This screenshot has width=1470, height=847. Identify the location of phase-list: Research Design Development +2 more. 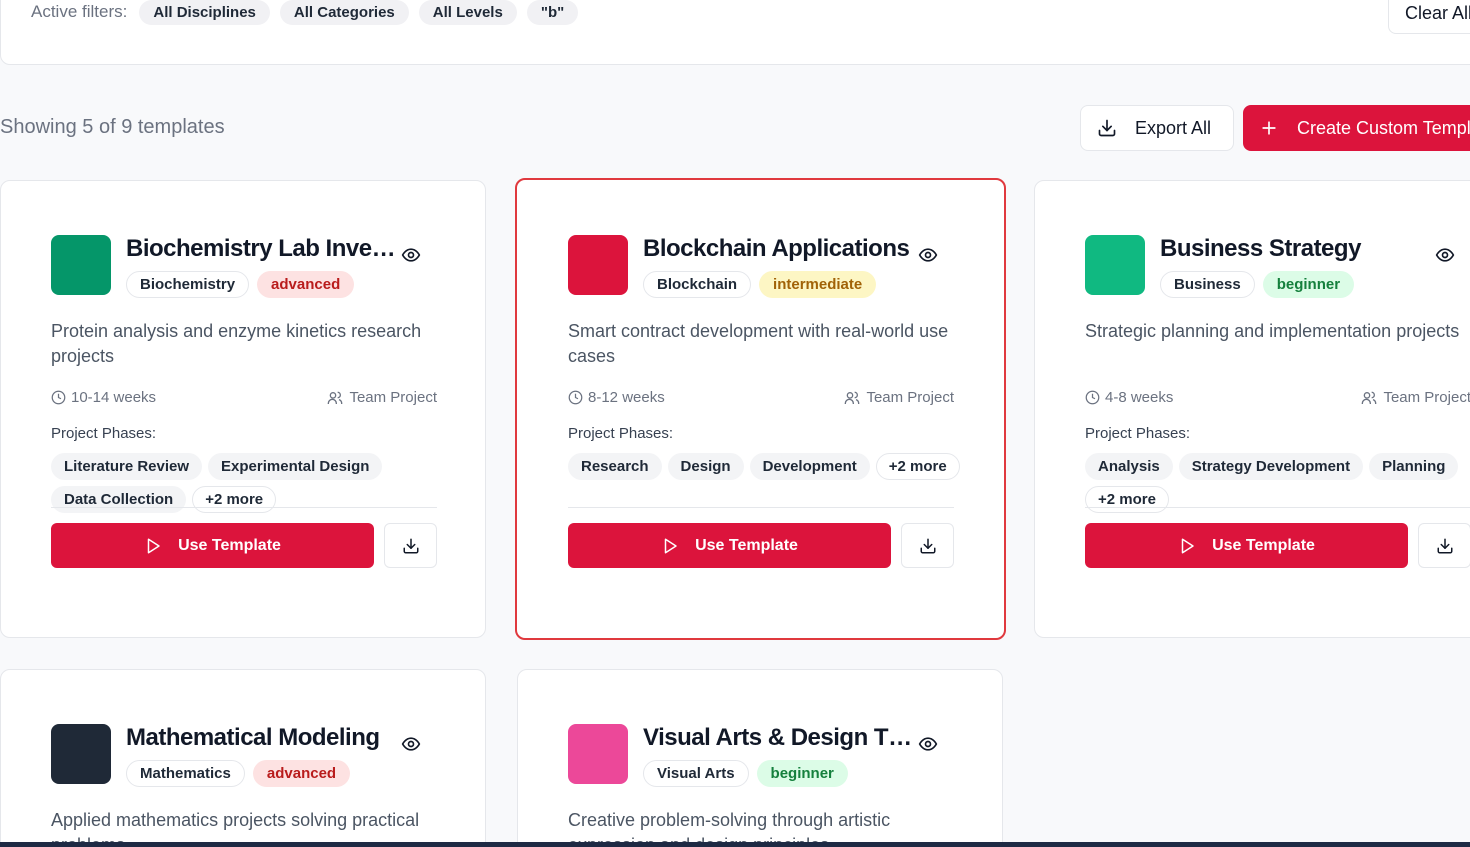
(768, 466).